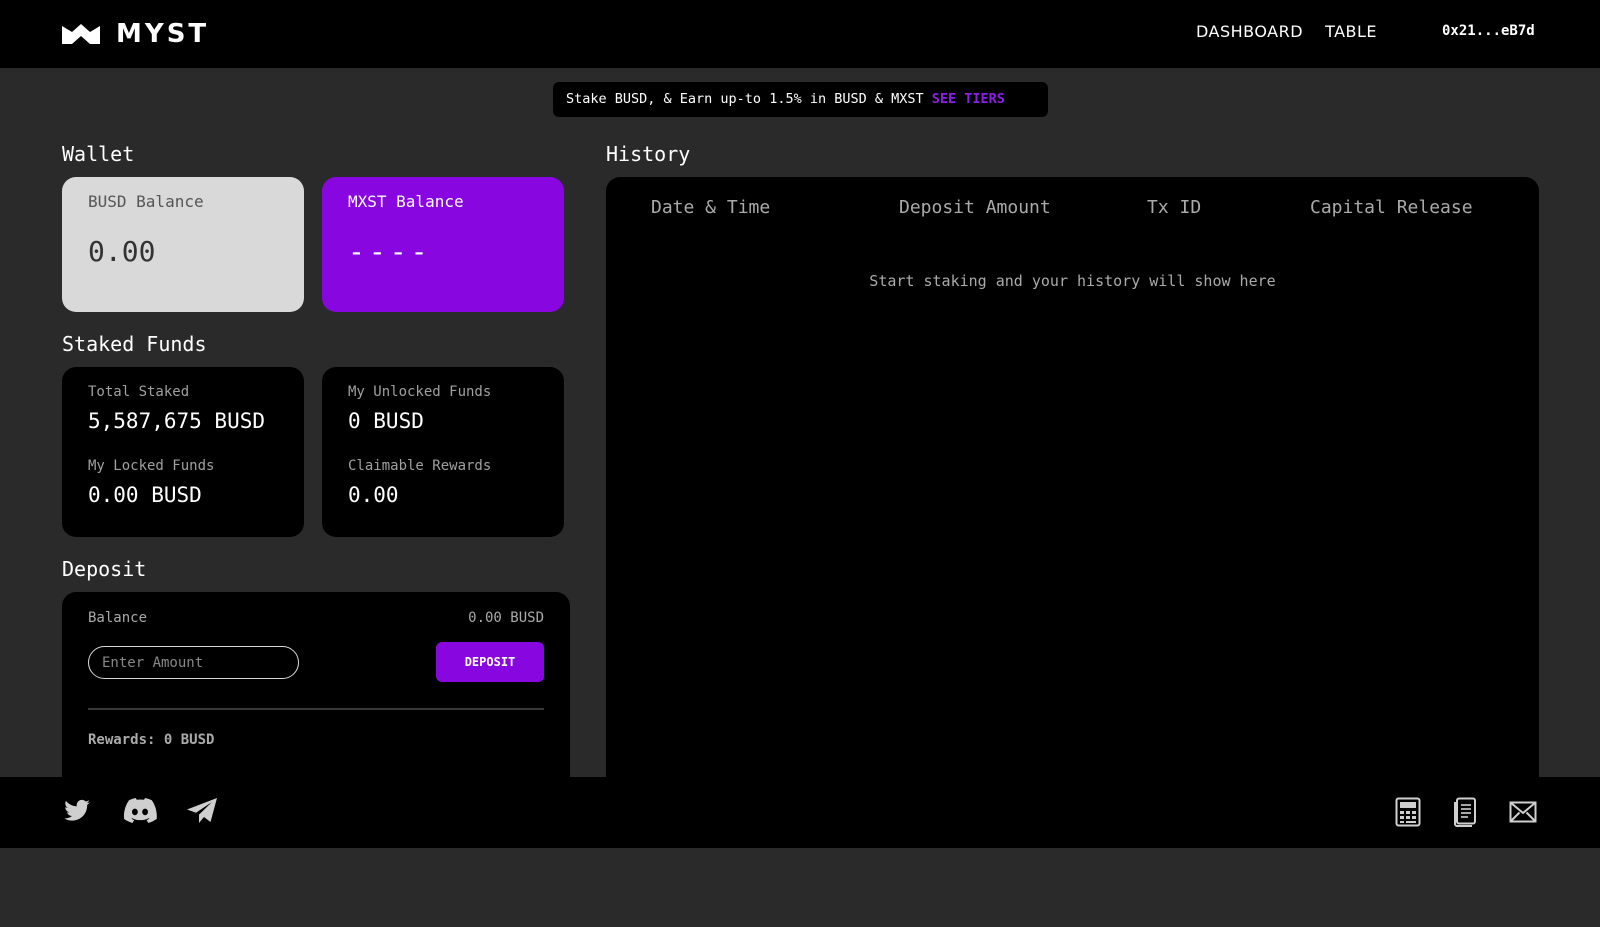 The height and width of the screenshot is (927, 1600). What do you see at coordinates (1465, 812) in the screenshot?
I see `document-icon` at bounding box center [1465, 812].